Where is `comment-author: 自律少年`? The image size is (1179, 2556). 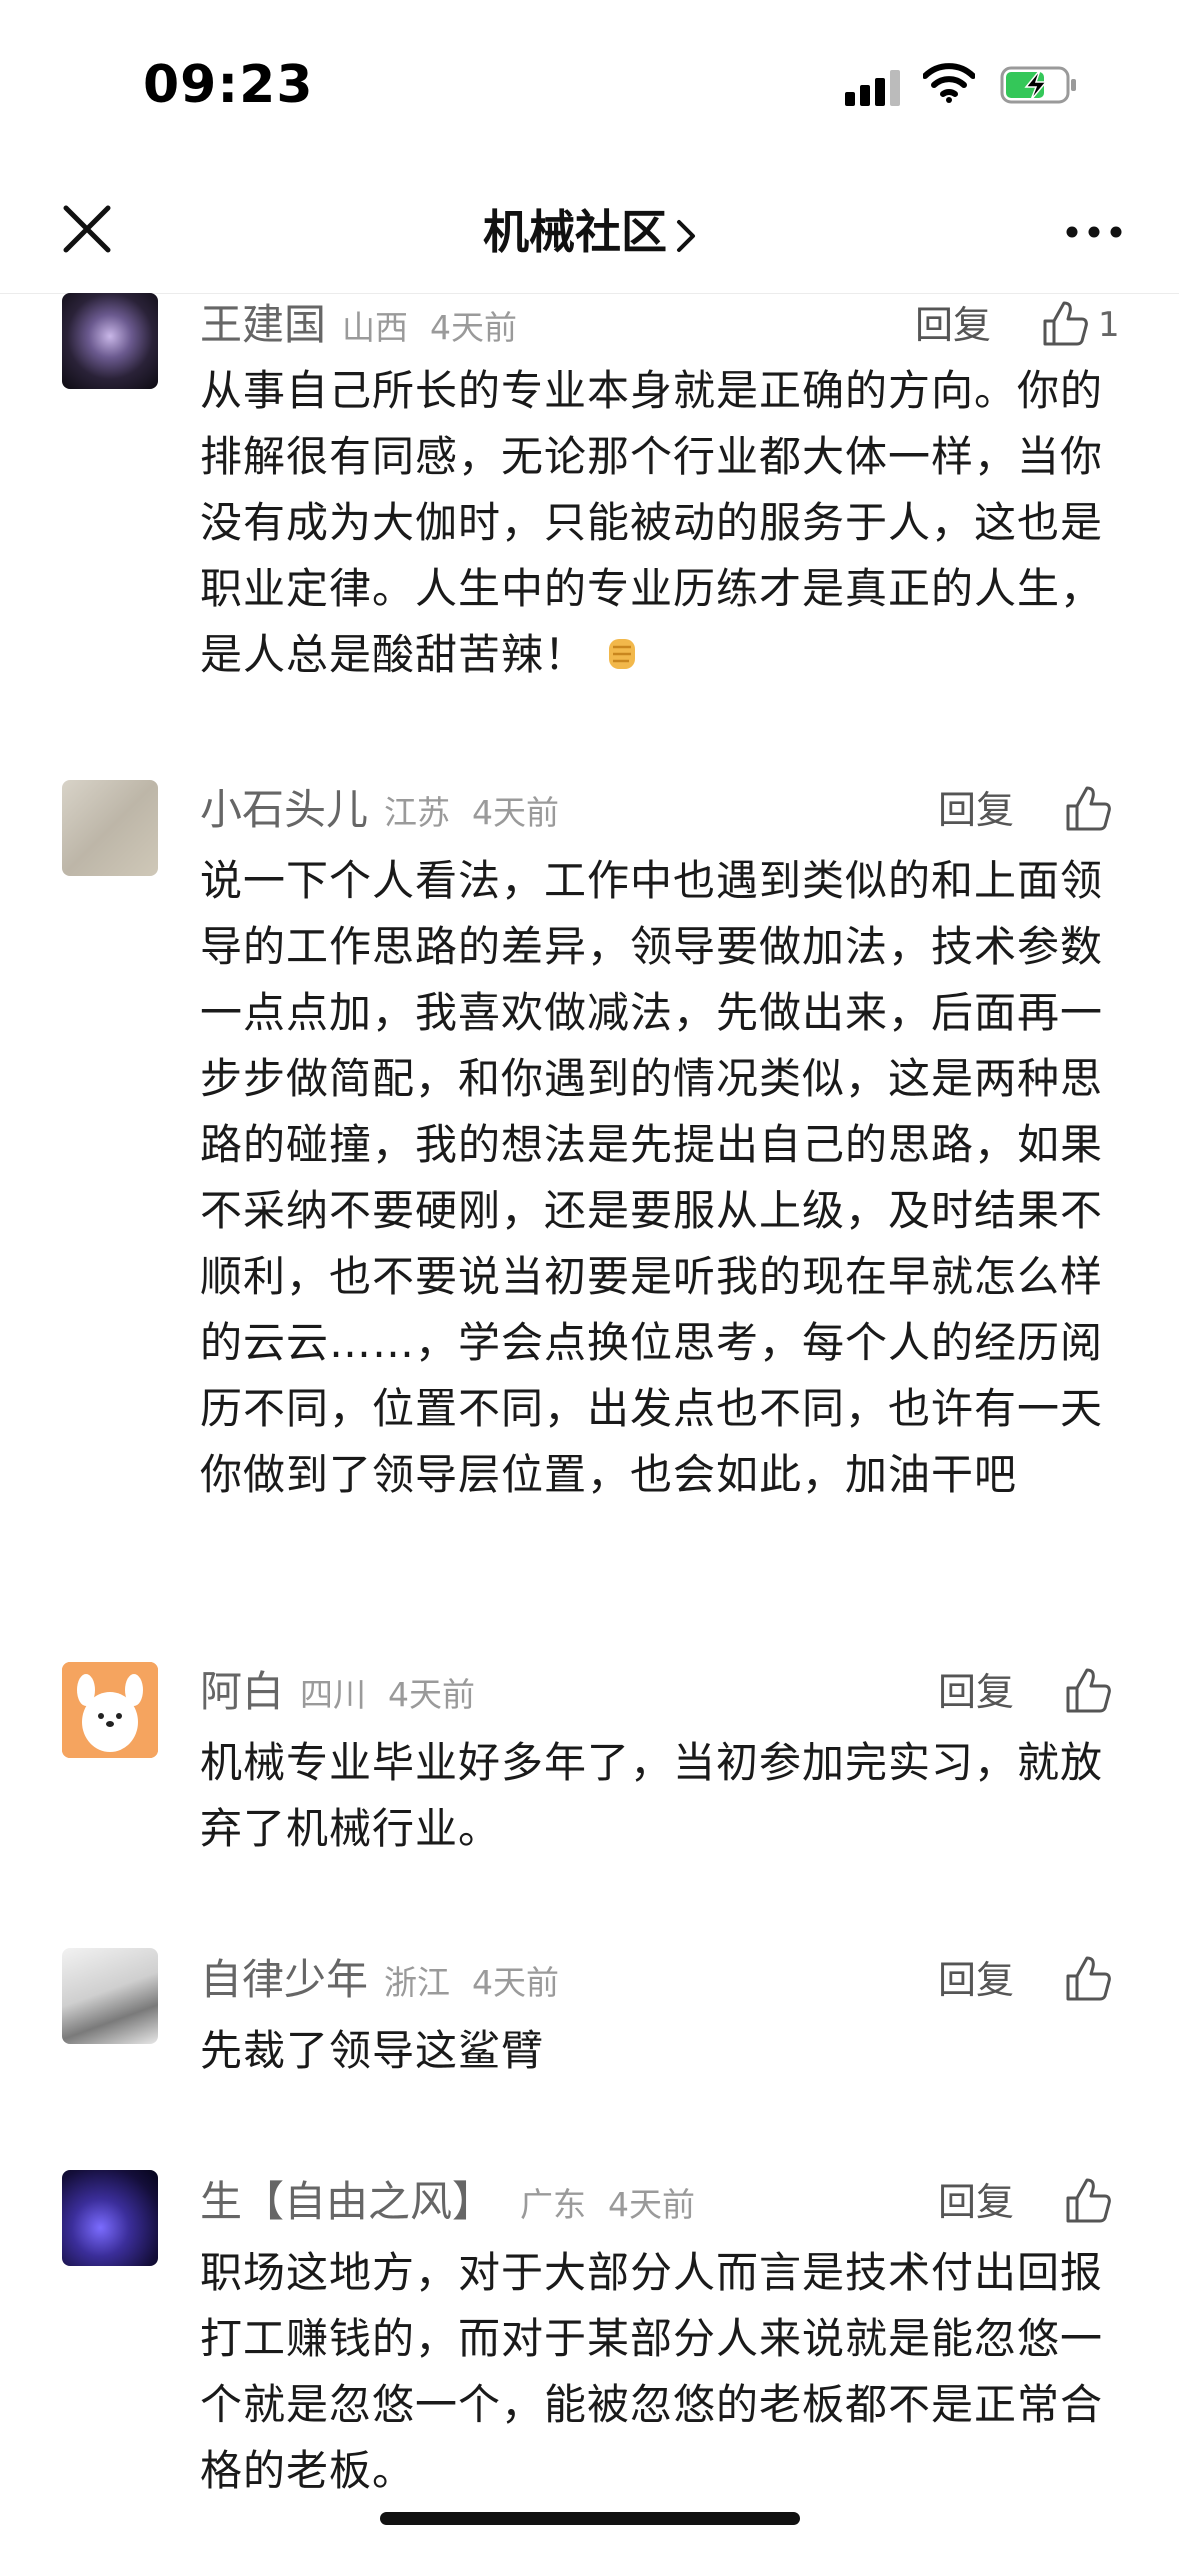
comment-author: 自律少年 is located at coordinates (284, 1979).